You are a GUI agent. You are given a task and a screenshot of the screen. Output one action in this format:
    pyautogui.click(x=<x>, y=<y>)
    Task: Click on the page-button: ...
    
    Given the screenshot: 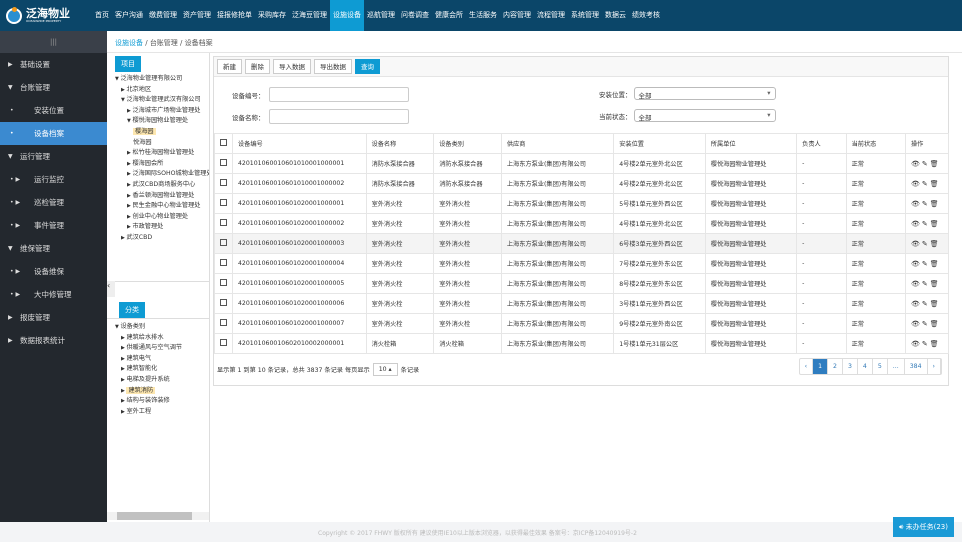 What is the action you would take?
    pyautogui.click(x=896, y=366)
    